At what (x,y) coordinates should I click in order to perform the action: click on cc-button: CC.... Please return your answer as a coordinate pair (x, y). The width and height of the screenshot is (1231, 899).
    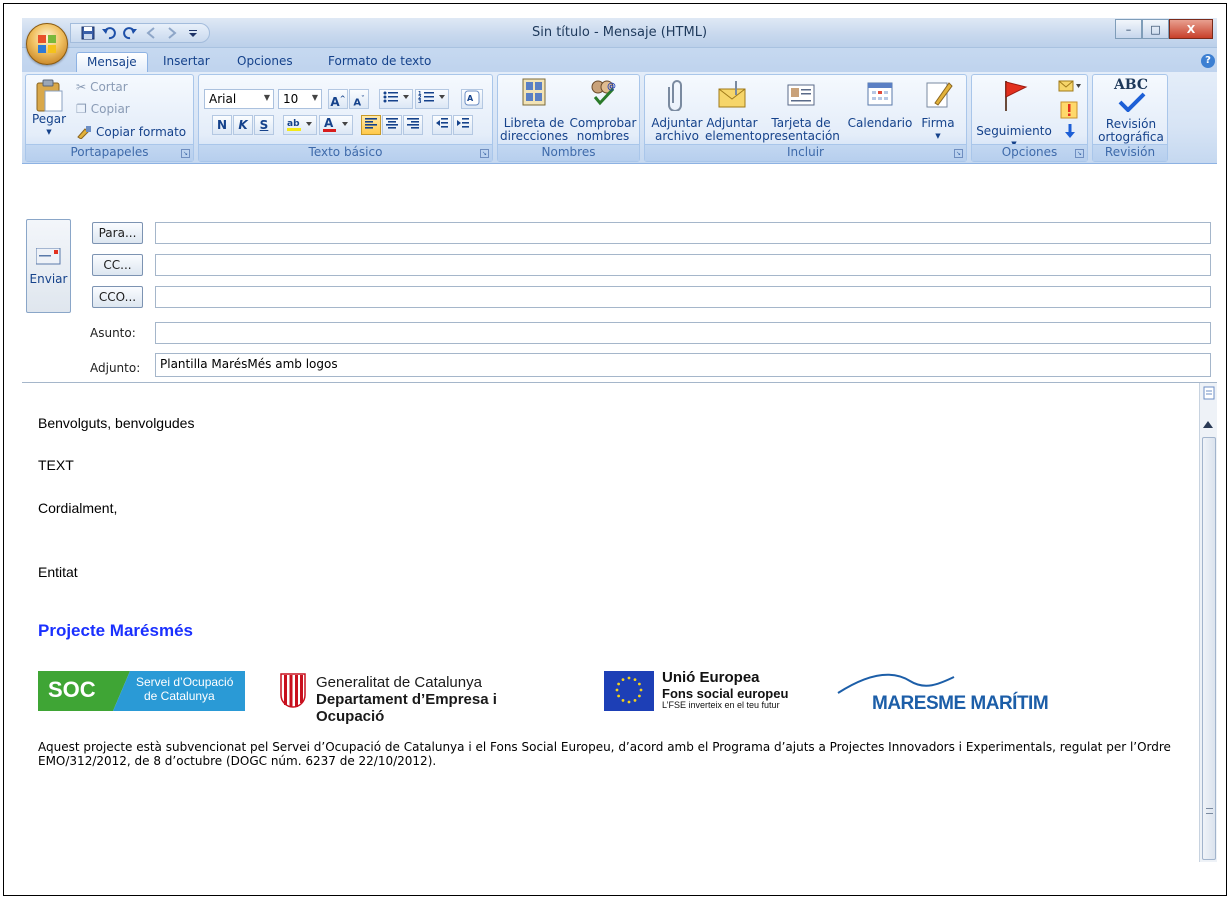
    Looking at the image, I should click on (117, 265).